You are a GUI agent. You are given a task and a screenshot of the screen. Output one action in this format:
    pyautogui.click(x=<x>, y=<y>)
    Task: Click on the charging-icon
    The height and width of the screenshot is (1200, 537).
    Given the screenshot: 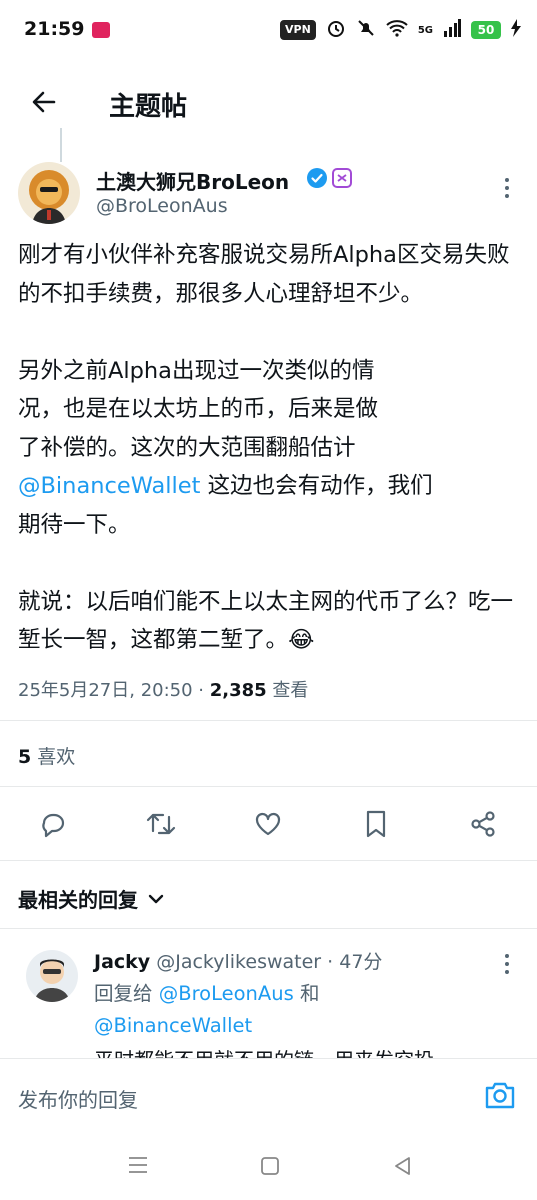 What is the action you would take?
    pyautogui.click(x=516, y=30)
    